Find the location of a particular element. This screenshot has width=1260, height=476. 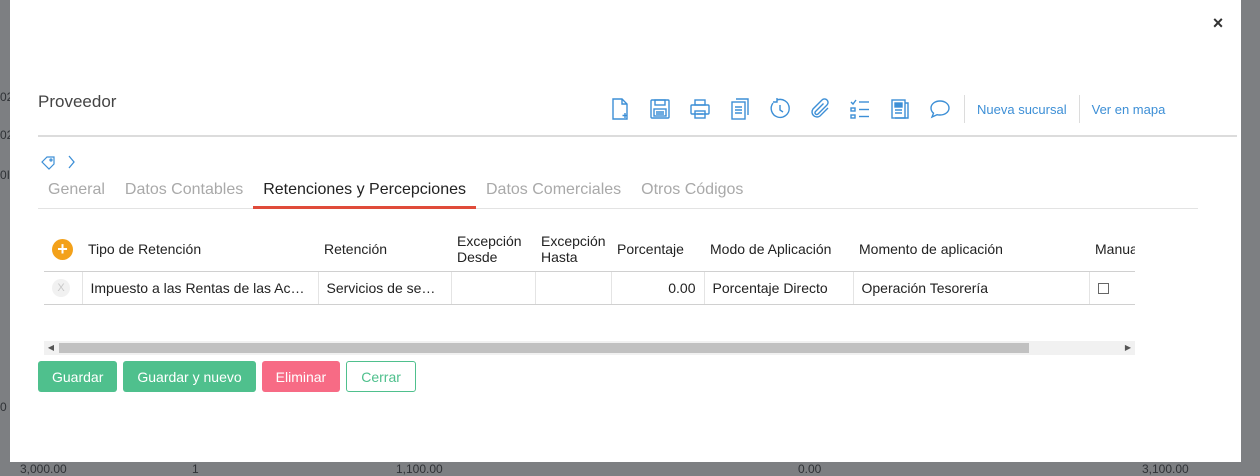

new-document-icon is located at coordinates (620, 109).